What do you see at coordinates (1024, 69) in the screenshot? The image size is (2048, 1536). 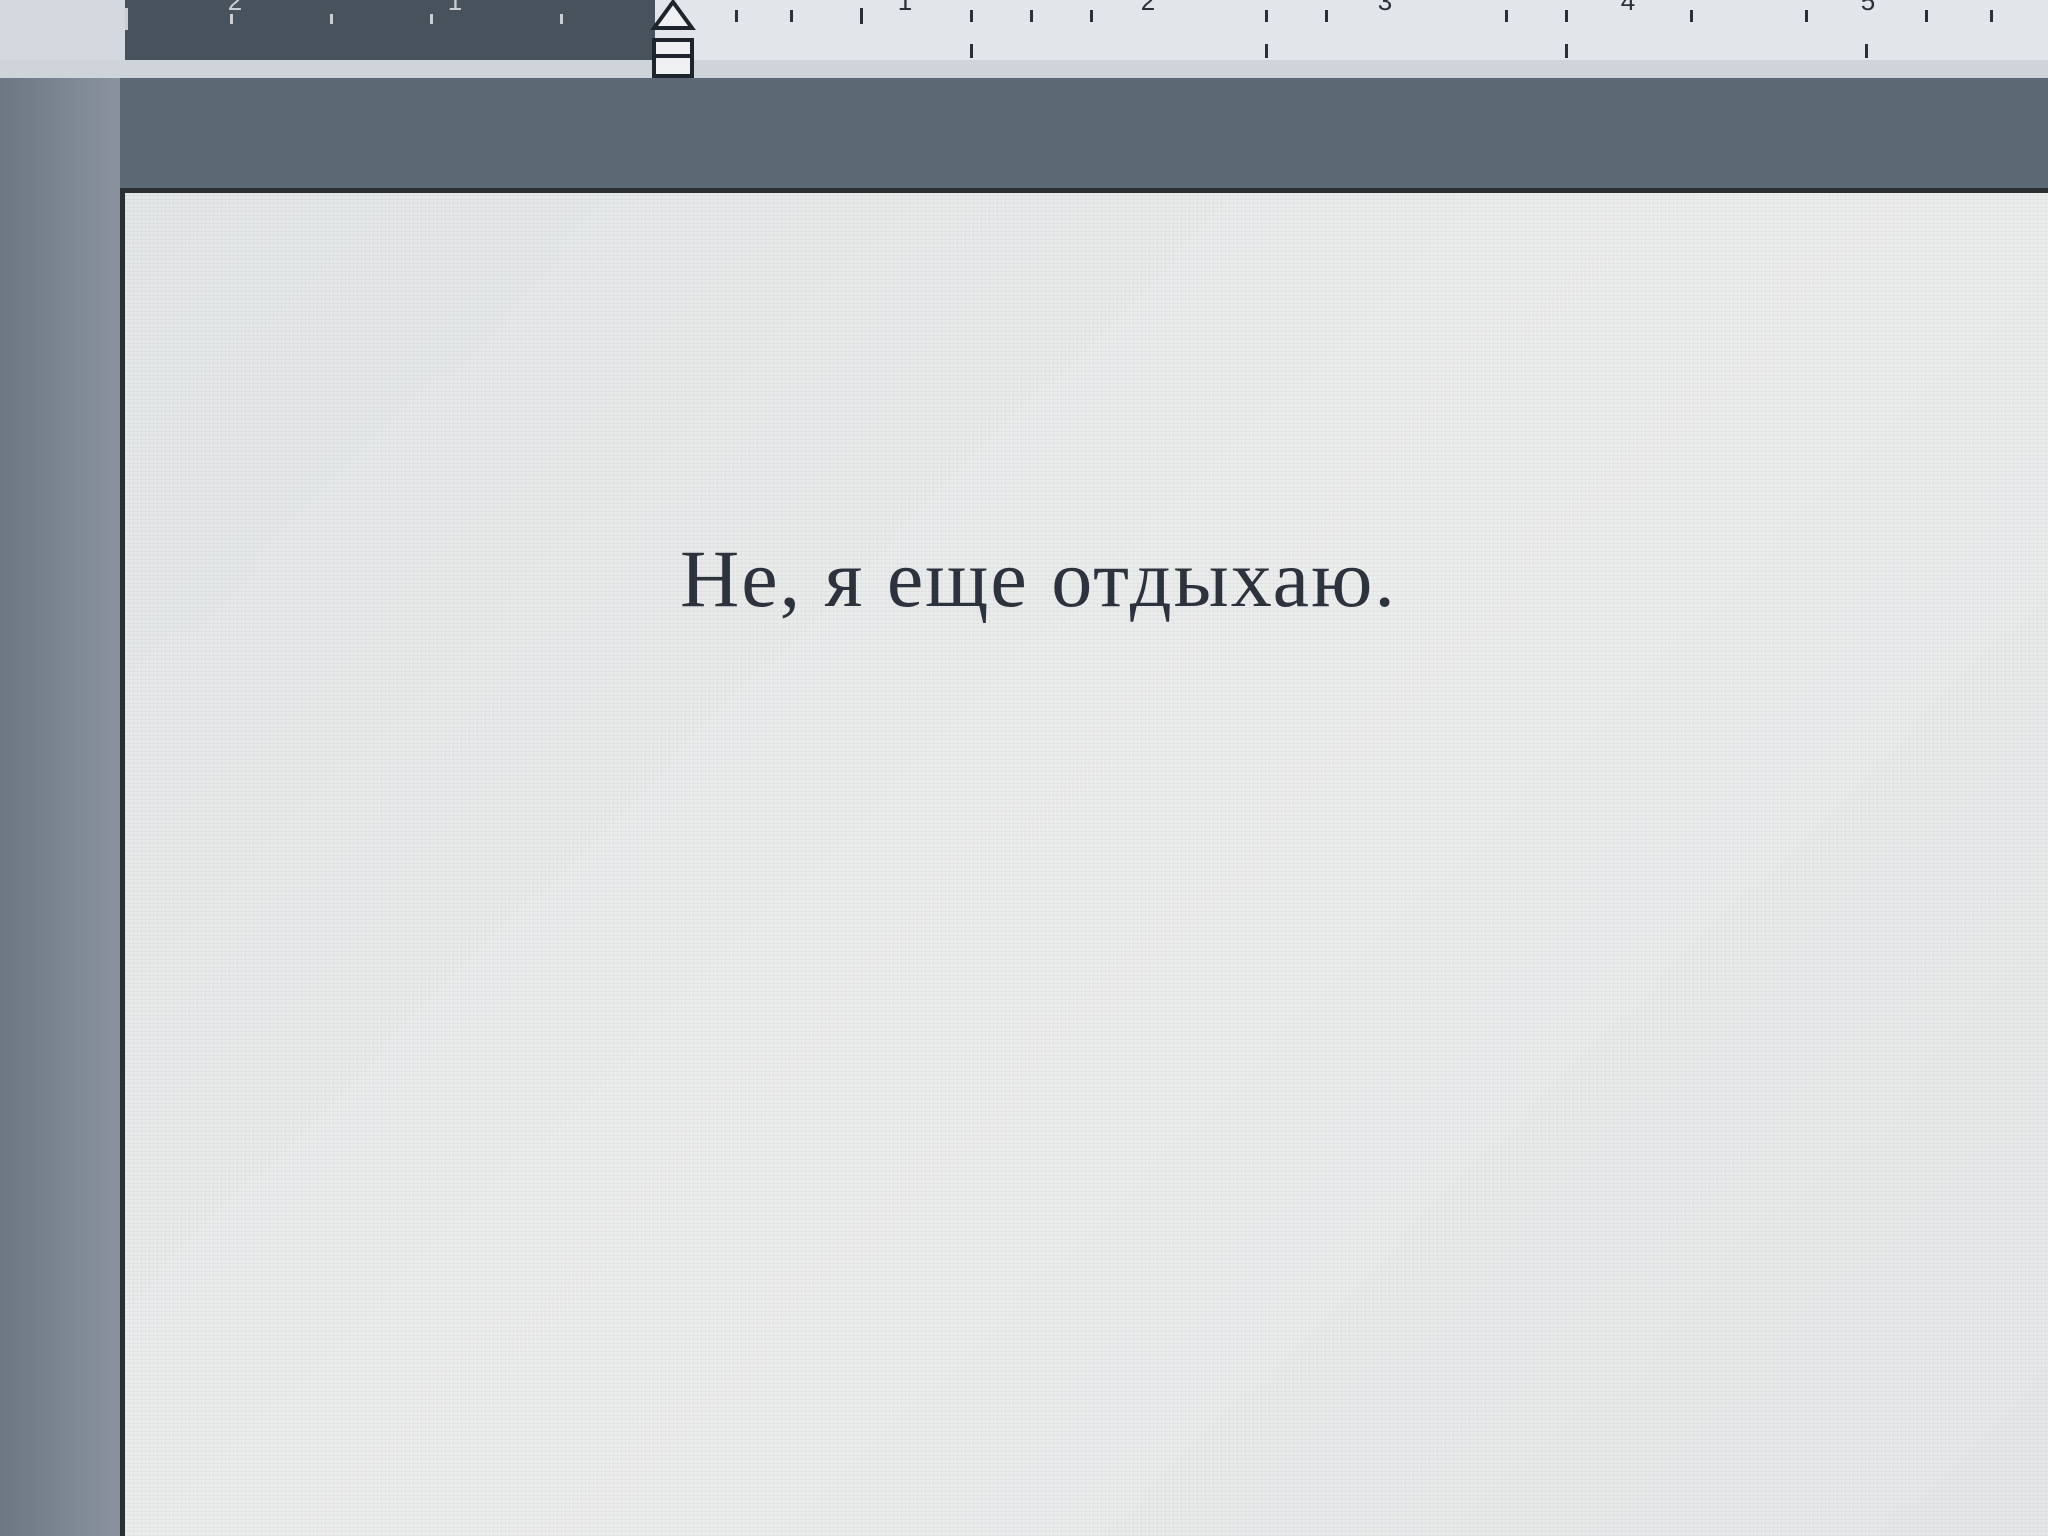 I see `ruler-bottom-edge` at bounding box center [1024, 69].